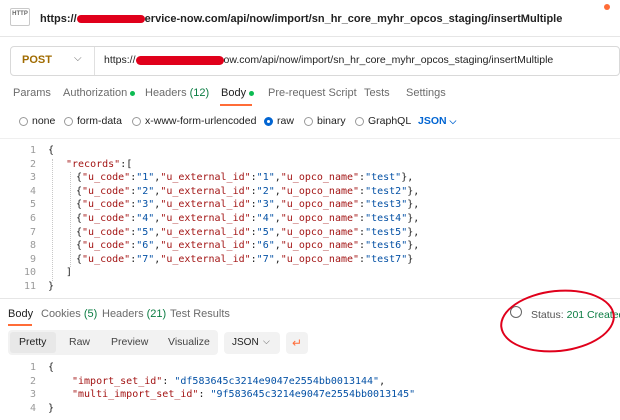 The width and height of the screenshot is (620, 420). I want to click on radio-urlencoded: x-www-form-urlencoded, so click(194, 121).